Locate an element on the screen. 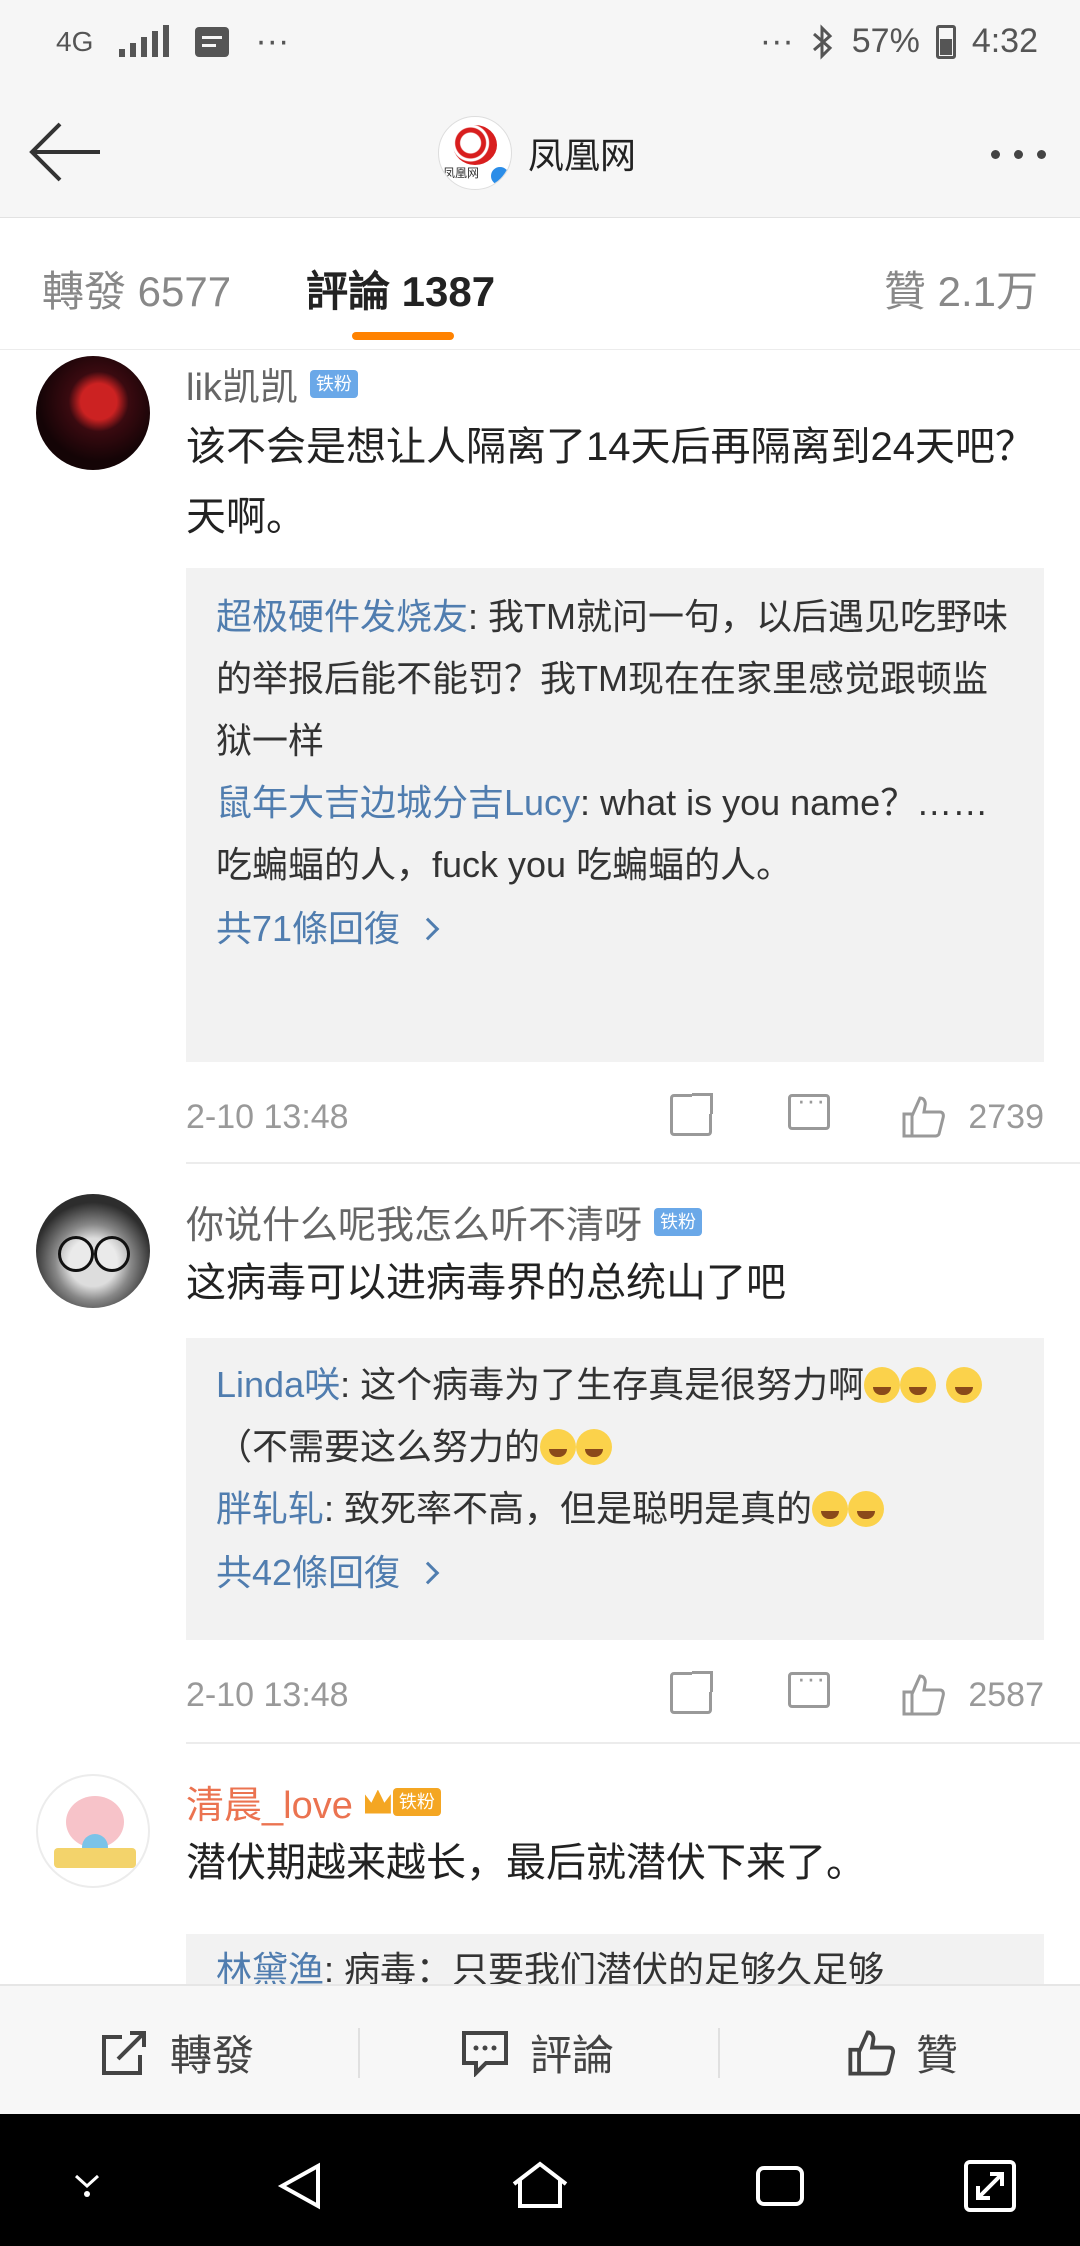 This screenshot has width=1080, height=2246. bottom-action-bar: 轉發 評論 贊 is located at coordinates (540, 2049).